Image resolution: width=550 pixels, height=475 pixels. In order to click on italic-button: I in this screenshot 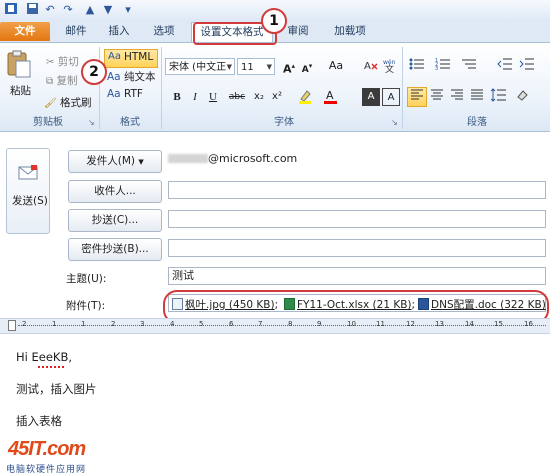, I will do `click(195, 97)`.